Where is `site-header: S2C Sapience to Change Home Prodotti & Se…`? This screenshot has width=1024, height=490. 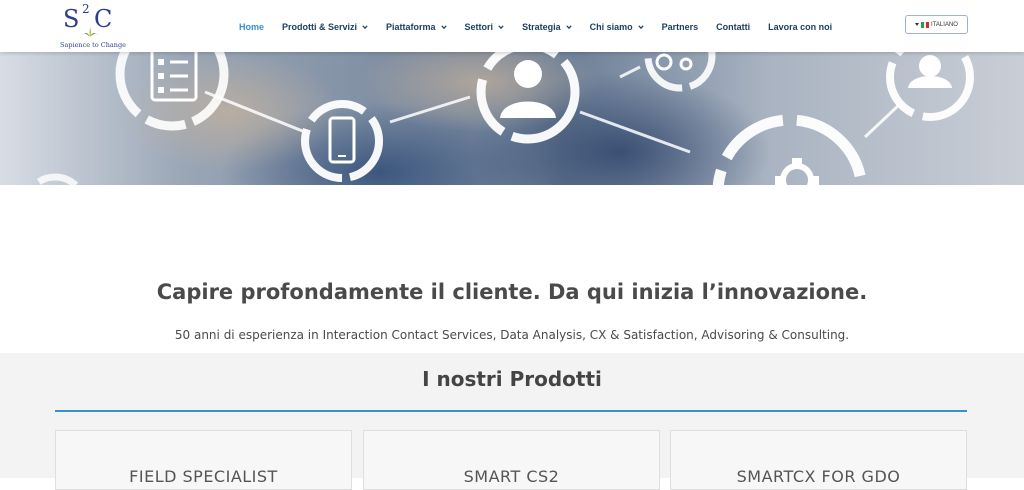 site-header: S2C Sapience to Change Home Prodotti & Se… is located at coordinates (512, 26).